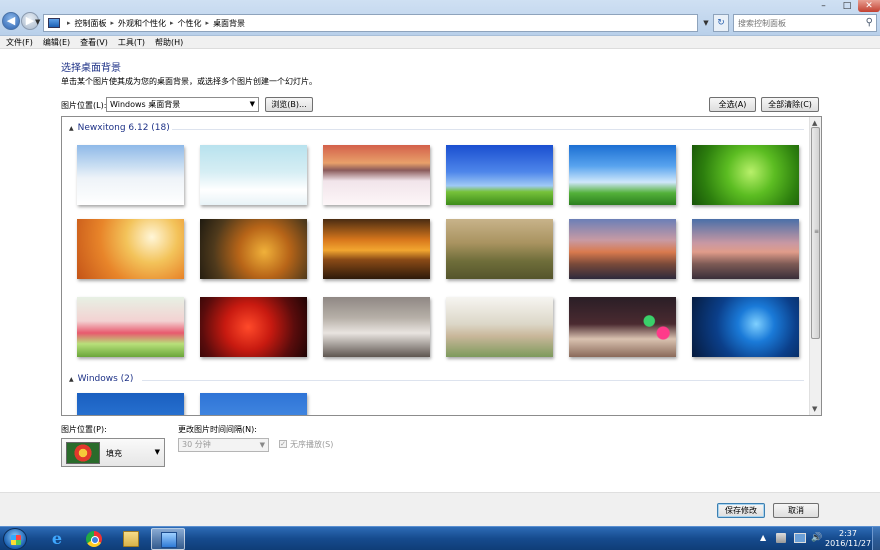 This screenshot has height=550, width=880. I want to click on wallpaper-thumb-tulips, so click(130, 327).